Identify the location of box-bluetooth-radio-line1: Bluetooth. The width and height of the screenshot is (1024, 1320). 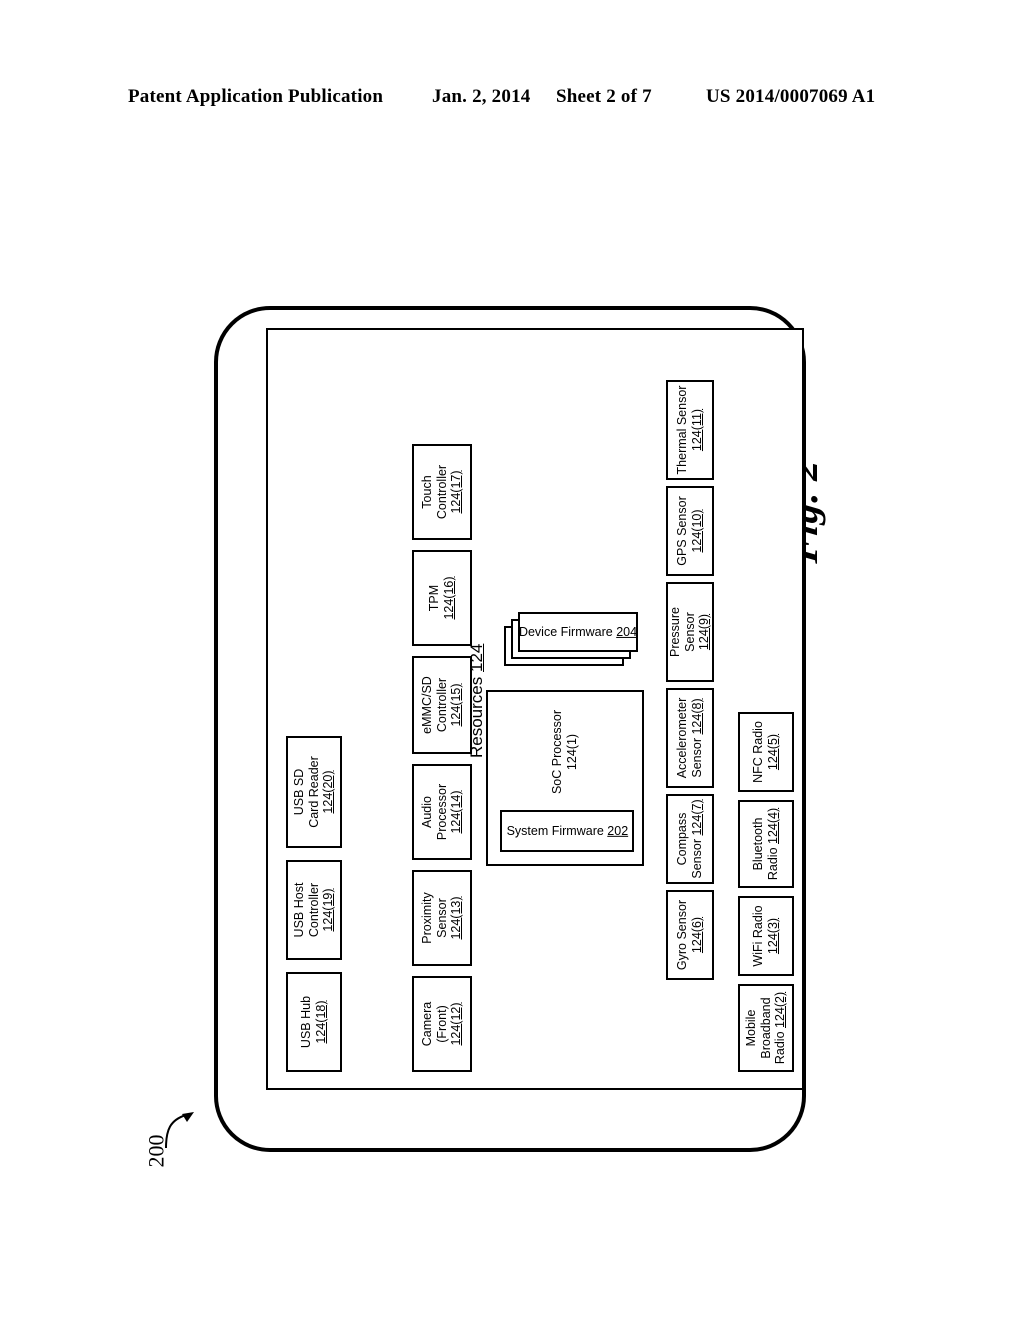
(758, 844).